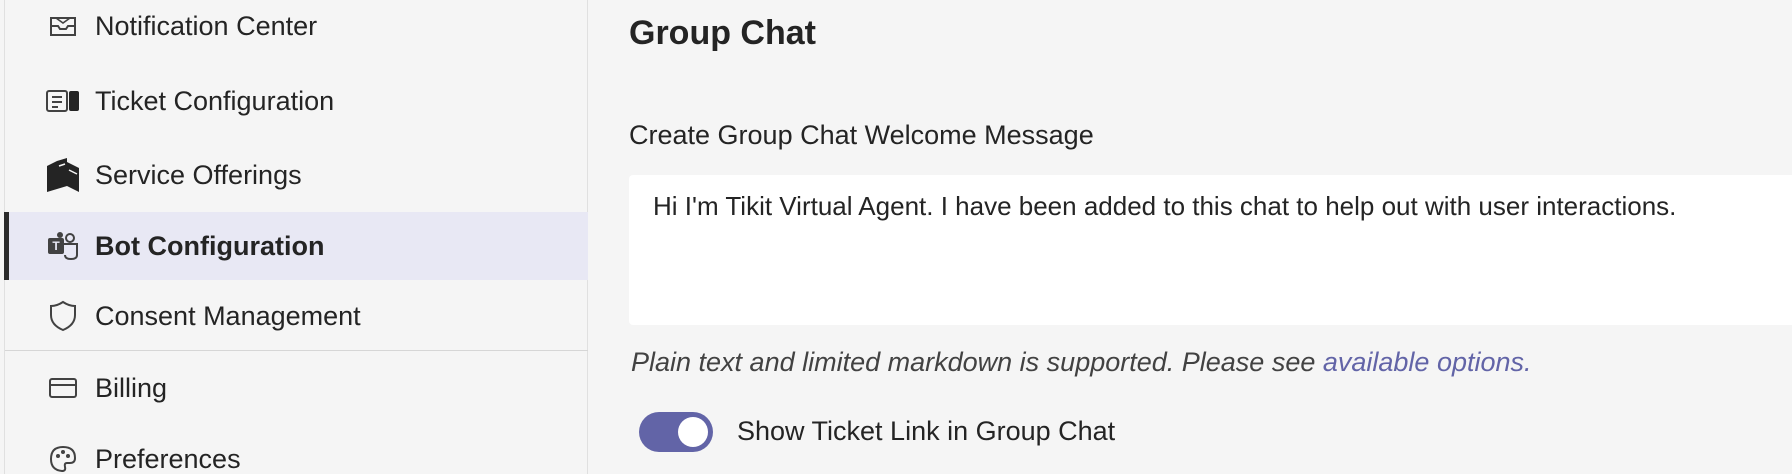  What do you see at coordinates (296, 449) in the screenshot?
I see `sidebar-item-preferences: Preferences` at bounding box center [296, 449].